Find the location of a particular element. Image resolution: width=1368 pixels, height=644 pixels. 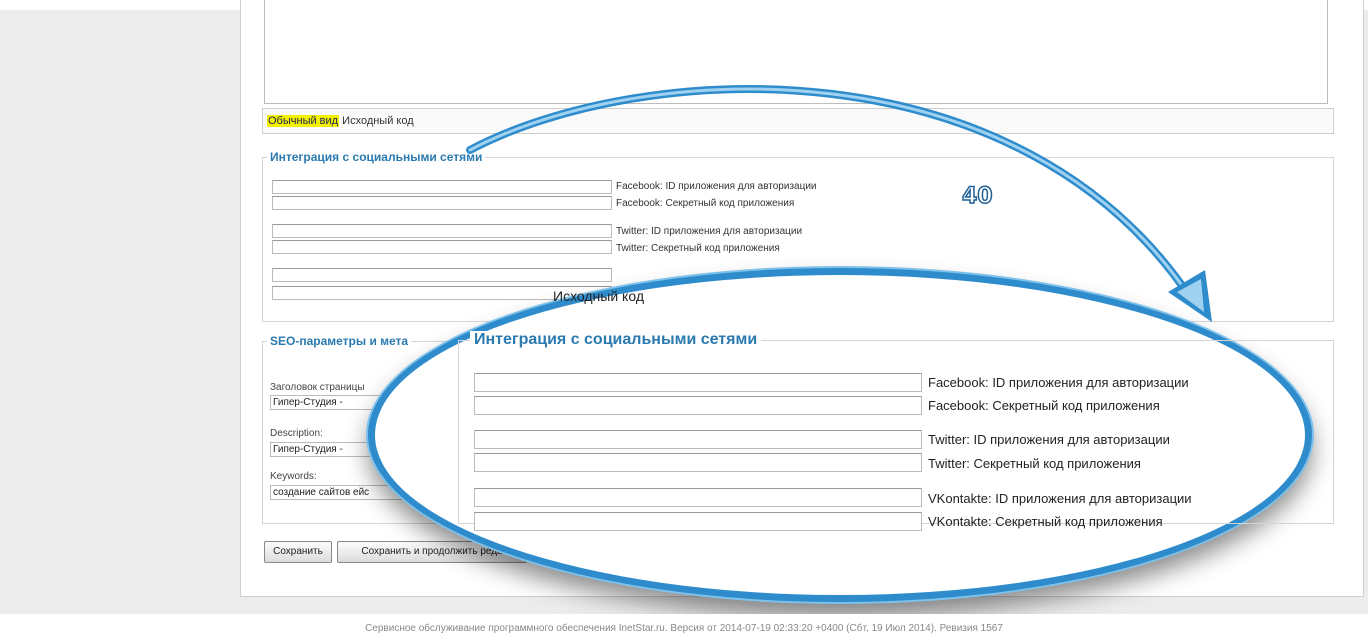

zoomed-twitter-secret-label: Twitter: Секретный код приложения is located at coordinates (1034, 463).